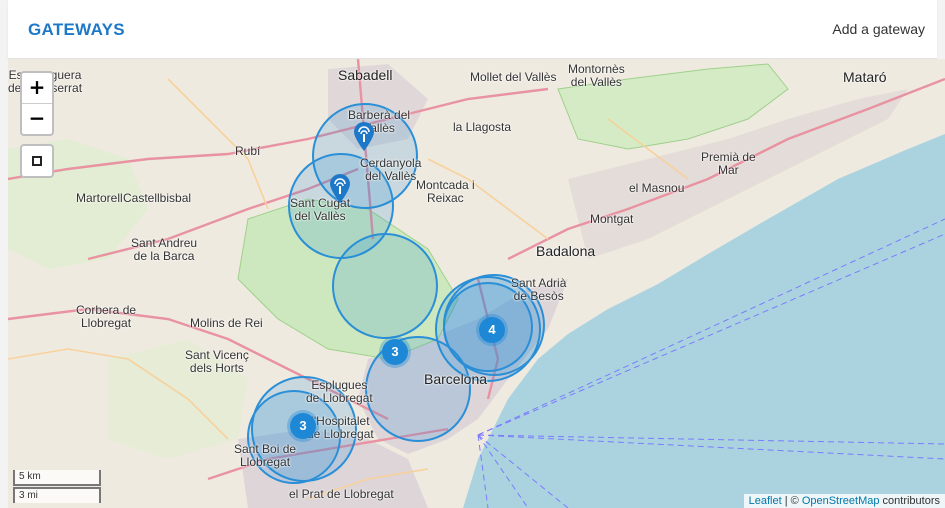 This screenshot has width=945, height=508. What do you see at coordinates (539, 289) in the screenshot?
I see `place-label: Sant Adrià de Besòs` at bounding box center [539, 289].